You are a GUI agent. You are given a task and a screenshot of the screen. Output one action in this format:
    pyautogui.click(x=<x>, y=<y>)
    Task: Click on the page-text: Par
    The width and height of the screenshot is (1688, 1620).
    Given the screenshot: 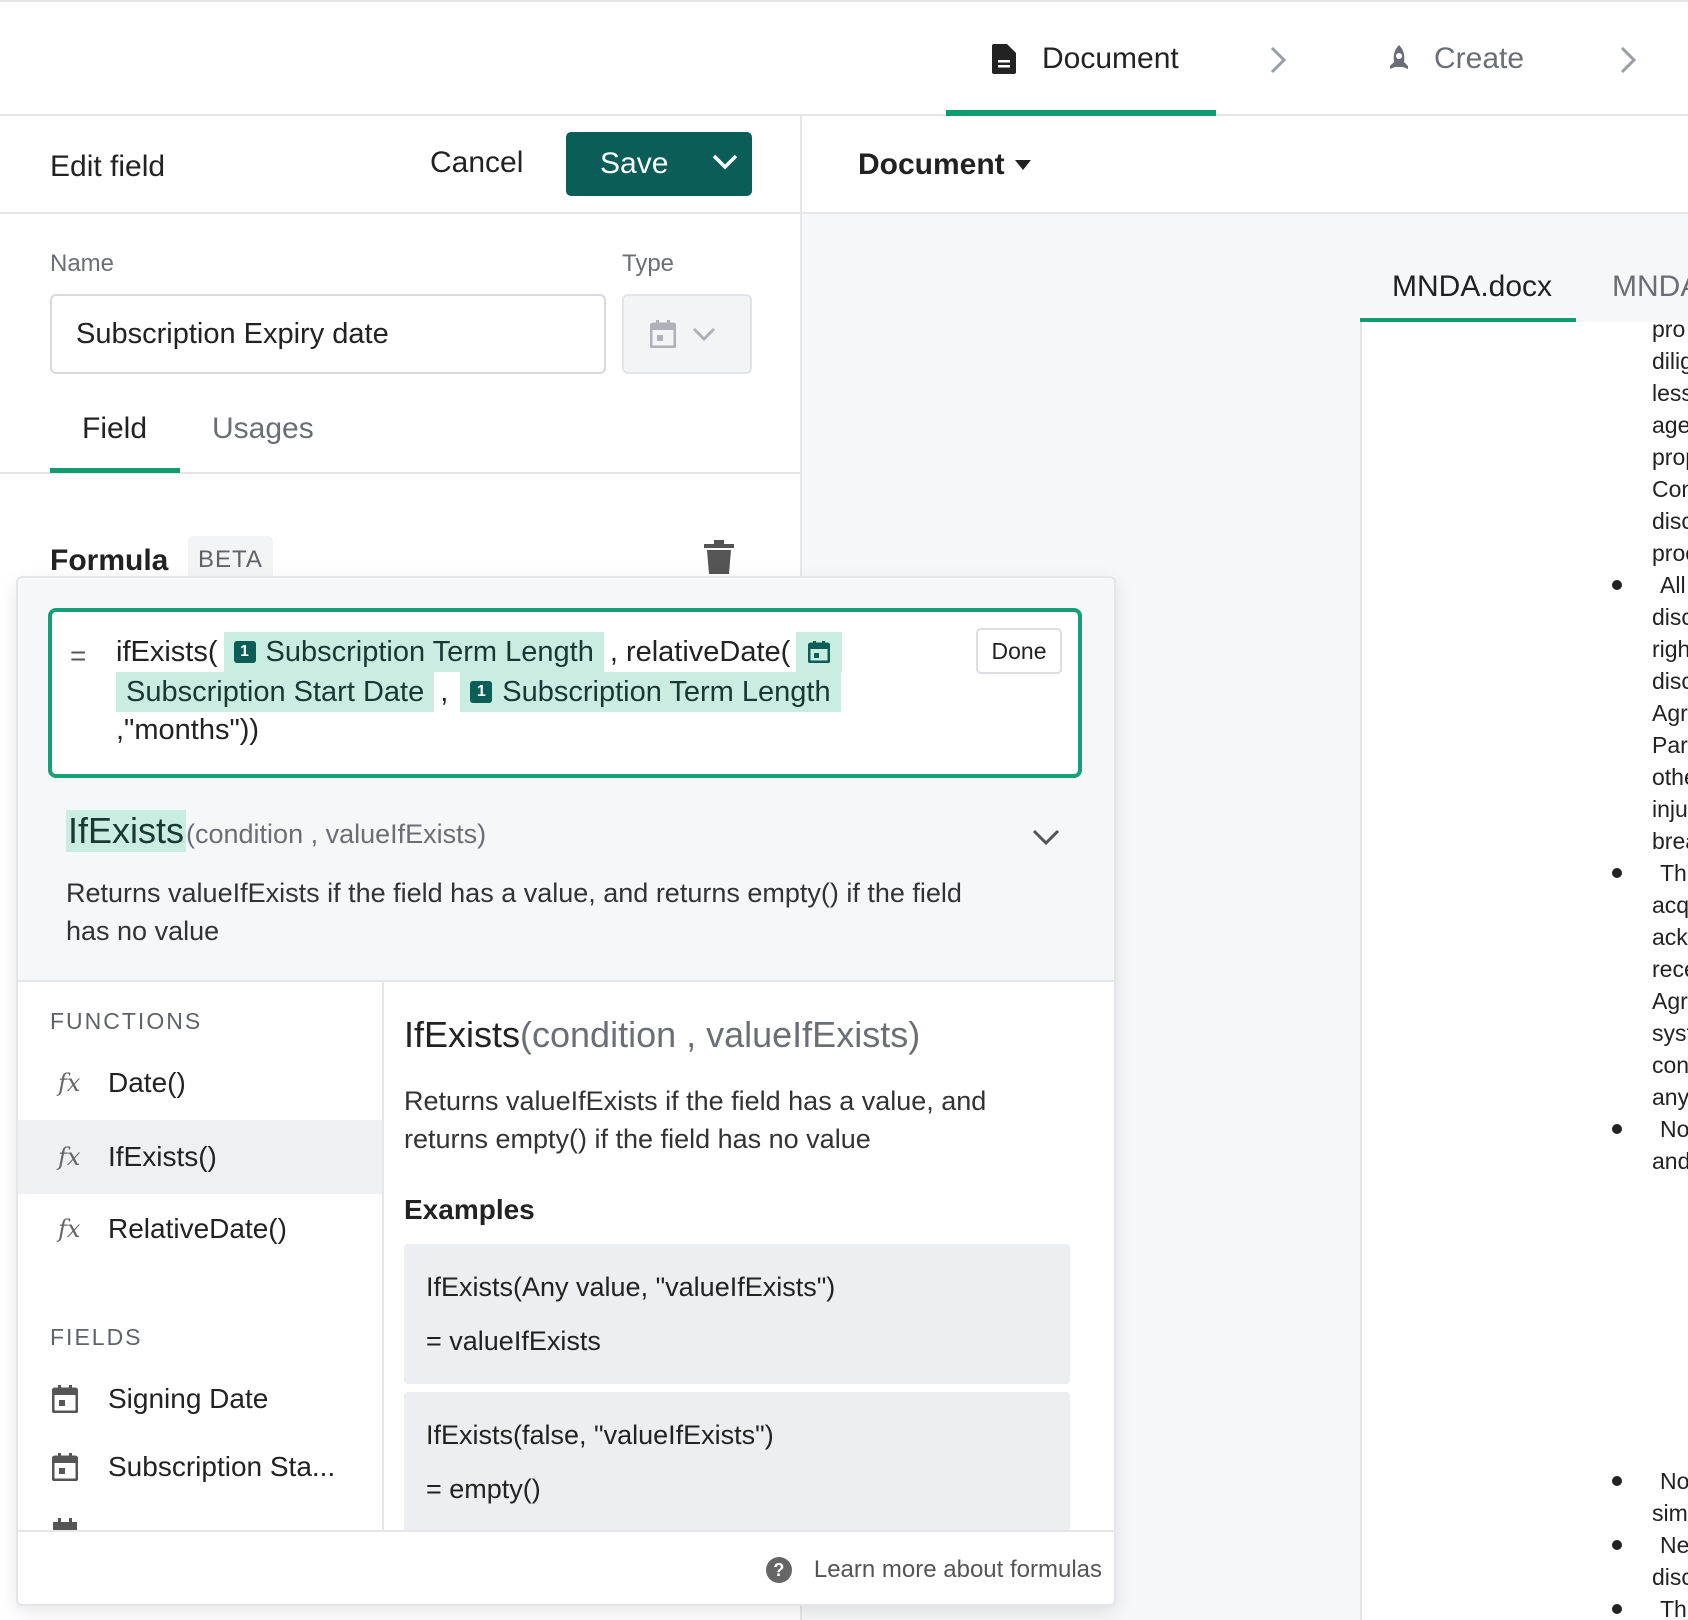 What is the action you would take?
    pyautogui.click(x=1670, y=745)
    